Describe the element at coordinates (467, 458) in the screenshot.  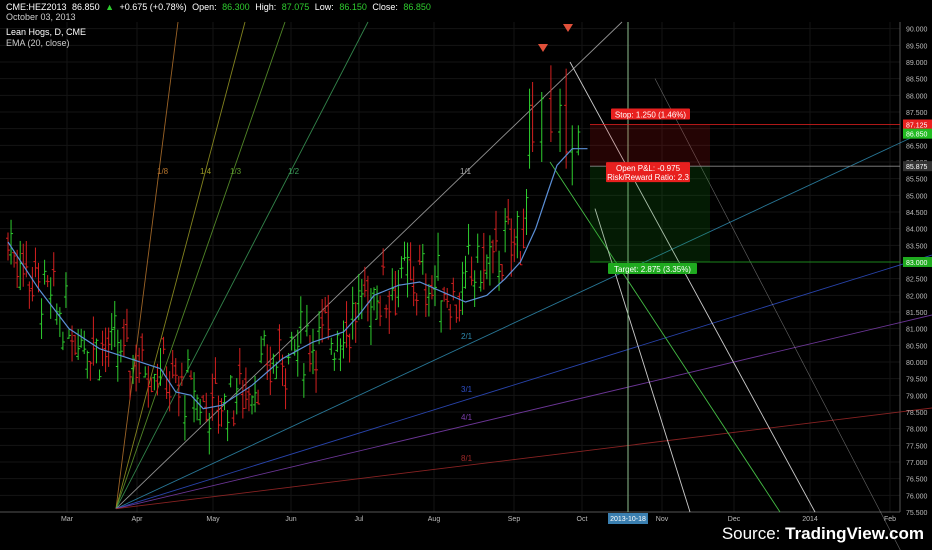
I see `fan-label: 8/1` at that location.